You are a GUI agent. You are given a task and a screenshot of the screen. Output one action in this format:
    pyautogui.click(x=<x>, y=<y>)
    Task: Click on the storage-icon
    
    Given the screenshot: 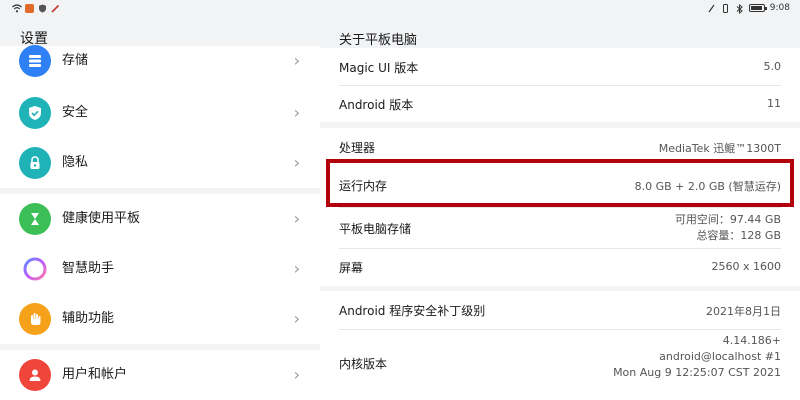 What is the action you would take?
    pyautogui.click(x=35, y=61)
    